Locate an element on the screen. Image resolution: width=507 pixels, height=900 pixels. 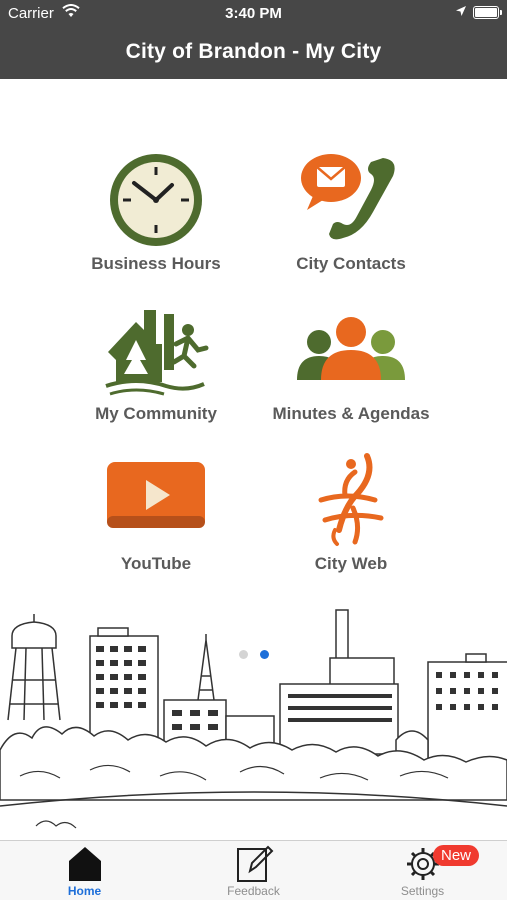
tile-label: City Contacts is located at coordinates (351, 263).